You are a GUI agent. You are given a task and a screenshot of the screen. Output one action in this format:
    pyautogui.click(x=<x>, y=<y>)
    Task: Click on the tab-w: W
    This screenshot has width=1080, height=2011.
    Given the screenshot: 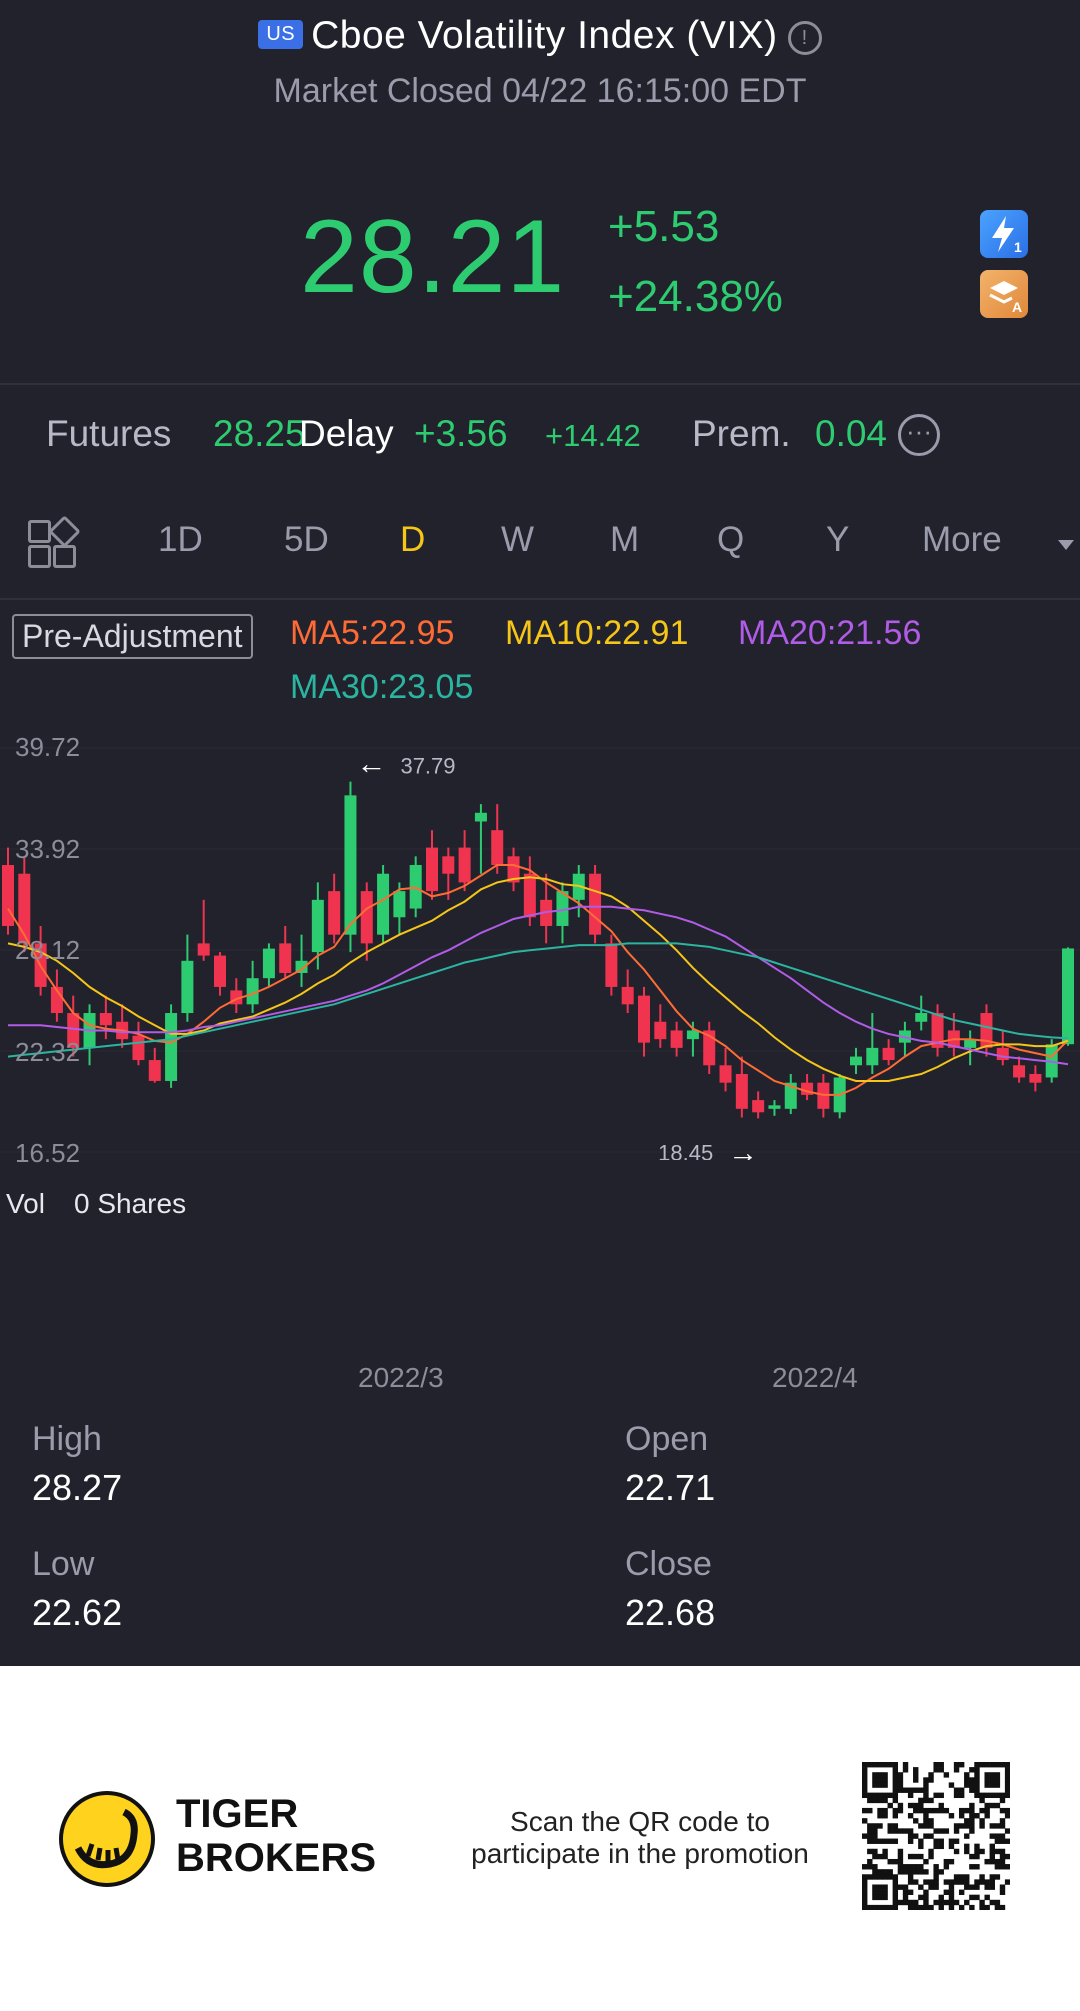 What is the action you would take?
    pyautogui.click(x=517, y=540)
    